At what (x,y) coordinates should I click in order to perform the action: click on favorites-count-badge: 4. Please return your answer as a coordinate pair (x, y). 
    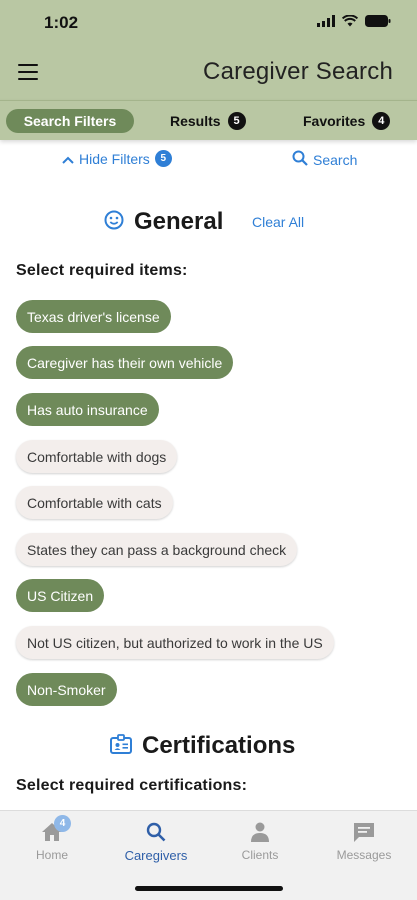
    Looking at the image, I should click on (381, 121).